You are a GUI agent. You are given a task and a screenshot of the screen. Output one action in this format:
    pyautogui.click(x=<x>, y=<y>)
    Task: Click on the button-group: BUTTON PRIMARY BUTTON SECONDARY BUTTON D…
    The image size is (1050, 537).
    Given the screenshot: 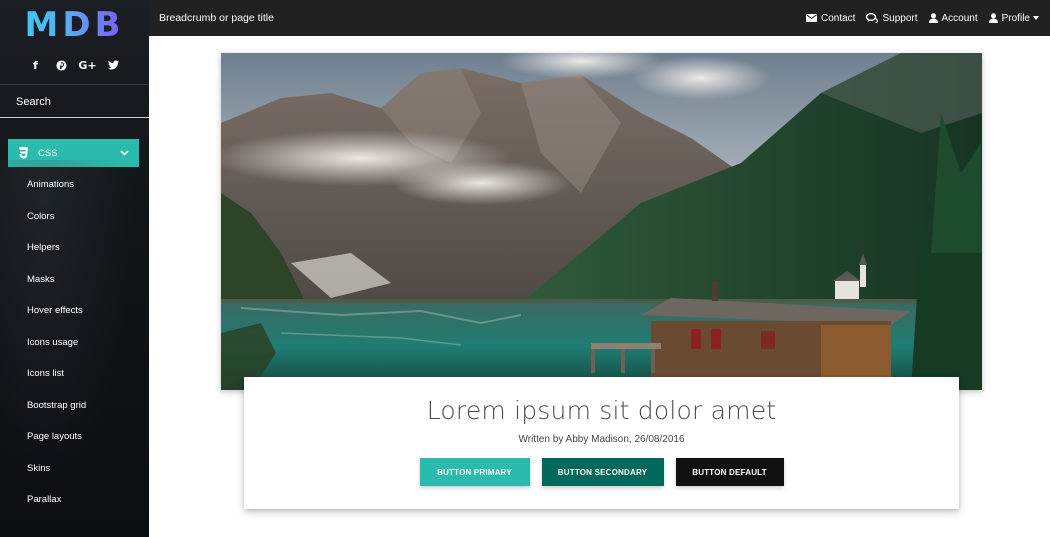 What is the action you would take?
    pyautogui.click(x=601, y=472)
    